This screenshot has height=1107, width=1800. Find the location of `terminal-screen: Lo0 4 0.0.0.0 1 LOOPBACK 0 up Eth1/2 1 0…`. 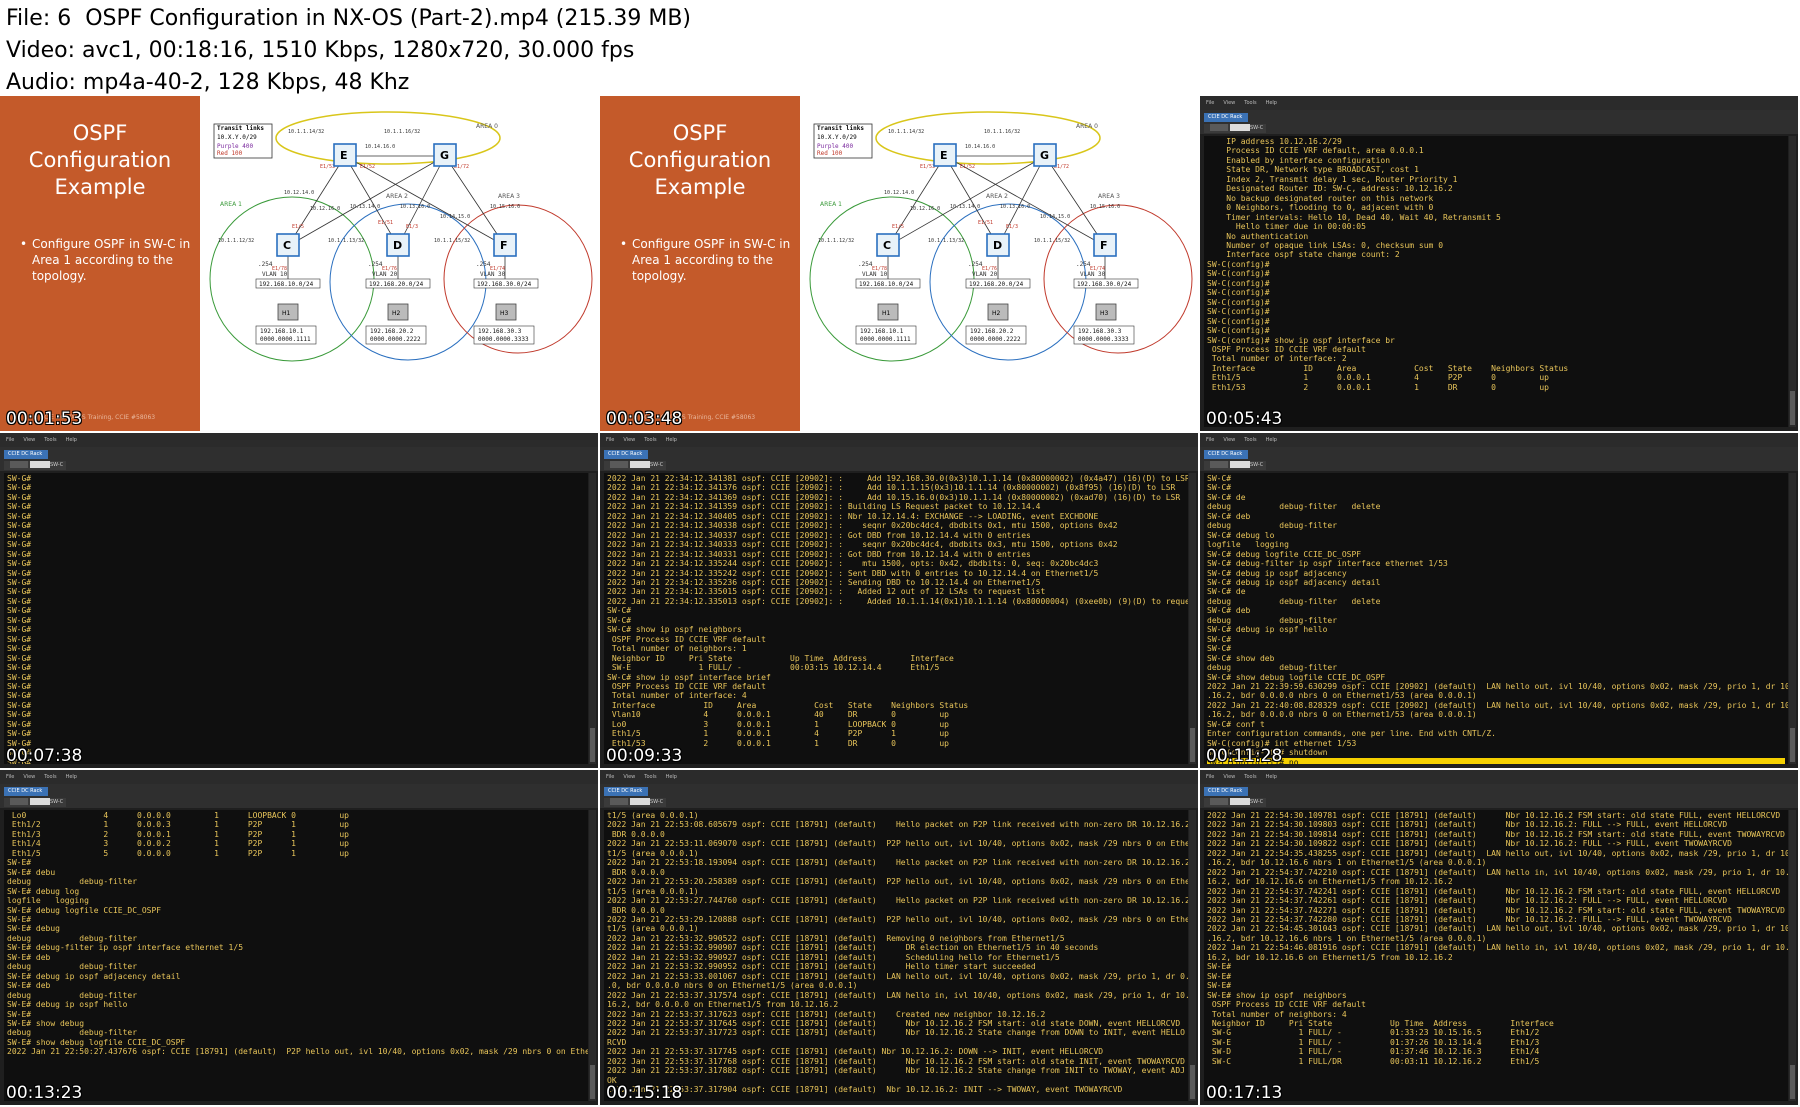

terminal-screen: Lo0 4 0.0.0.0 1 LOOPBACK 0 up Eth1/2 1 0… is located at coordinates (296, 955).